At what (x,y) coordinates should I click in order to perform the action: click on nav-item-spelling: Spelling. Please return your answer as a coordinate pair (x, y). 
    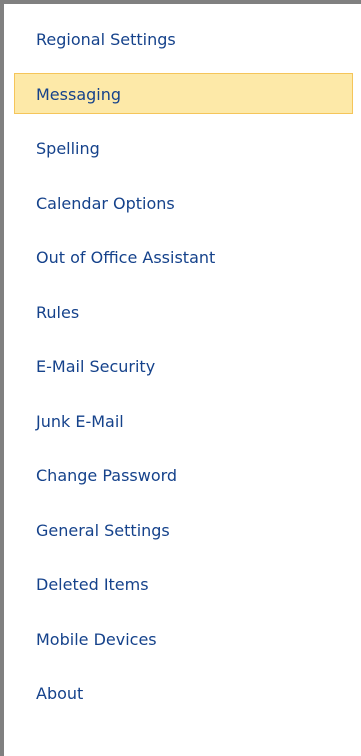
    Looking at the image, I should click on (183, 147).